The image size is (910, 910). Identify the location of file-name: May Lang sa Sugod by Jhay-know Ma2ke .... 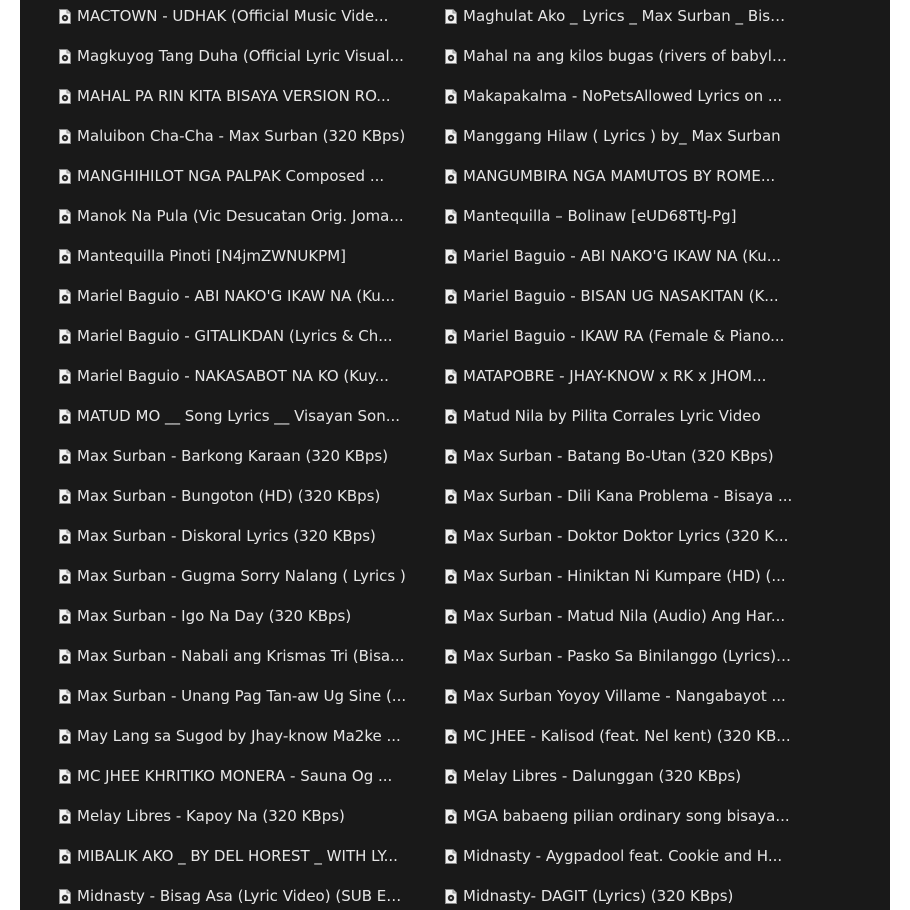
(239, 736).